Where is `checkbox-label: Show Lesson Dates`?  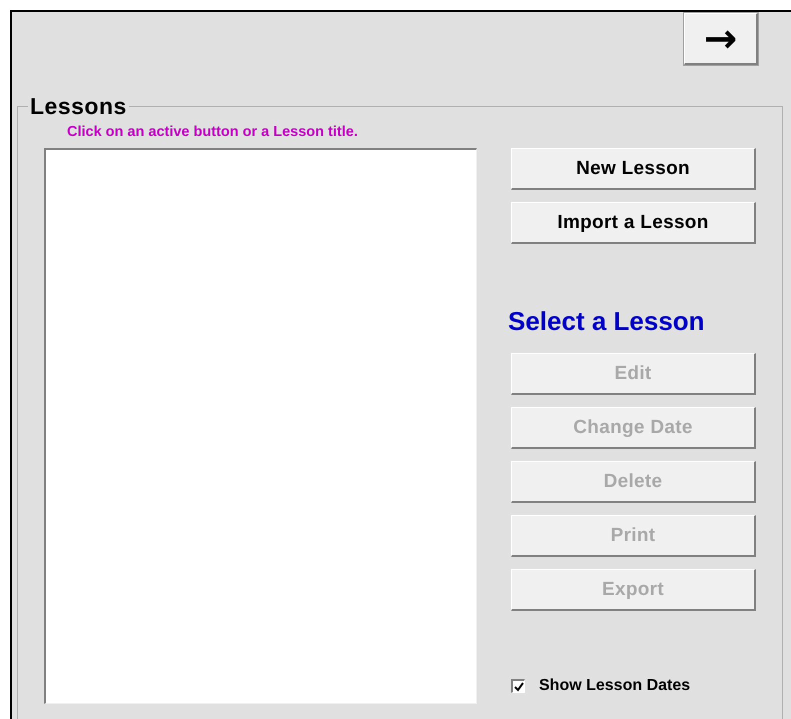
checkbox-label: Show Lesson Dates is located at coordinates (614, 686).